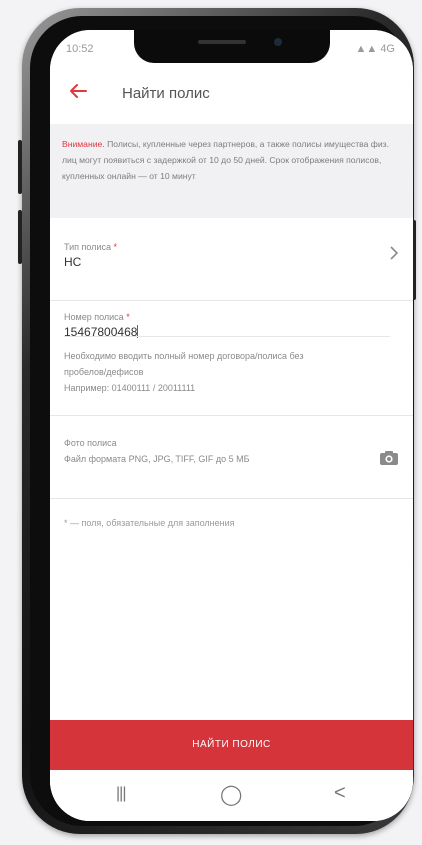  Describe the element at coordinates (166, 93) in the screenshot. I see `page-title: Найти полис` at that location.